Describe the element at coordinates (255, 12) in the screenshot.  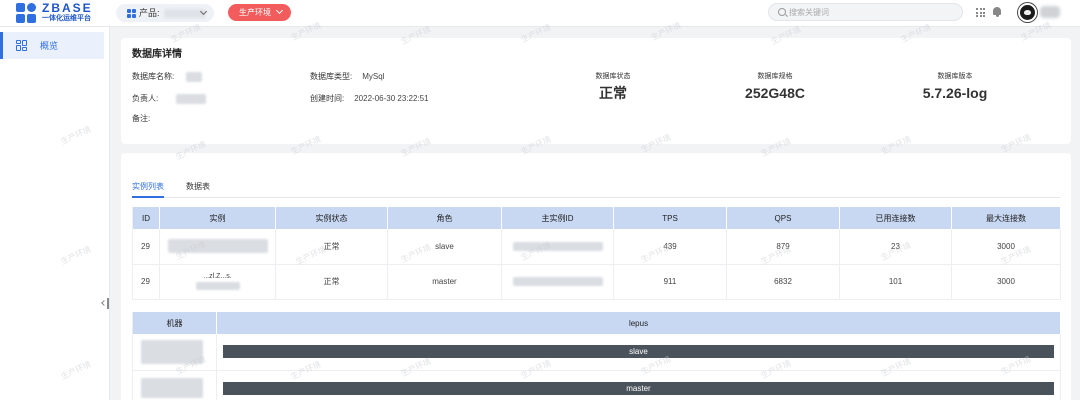
I see `environment-label: 生产环境` at that location.